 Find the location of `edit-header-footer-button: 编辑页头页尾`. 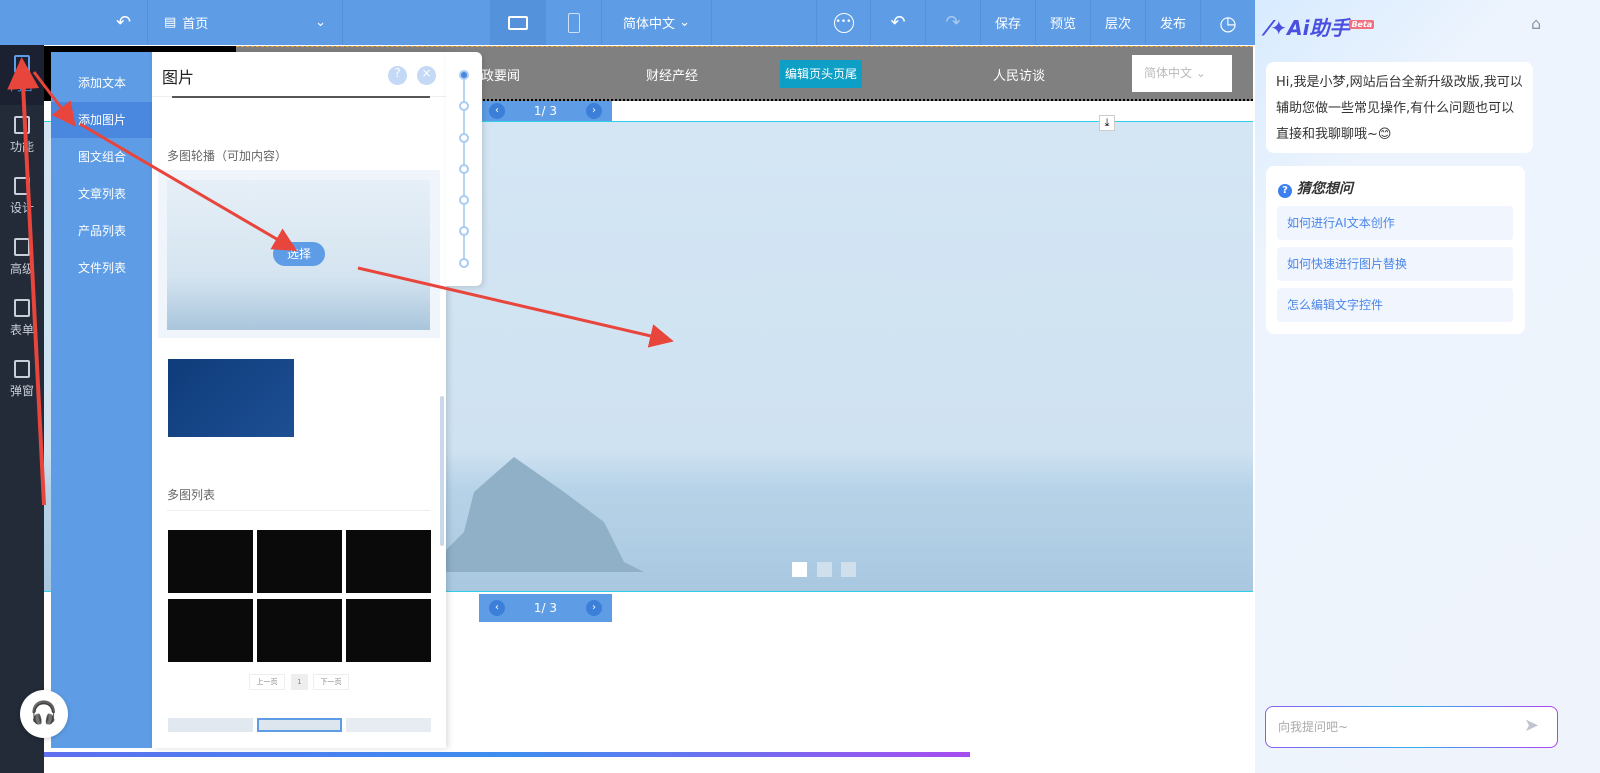

edit-header-footer-button: 编辑页头页尾 is located at coordinates (821, 74).